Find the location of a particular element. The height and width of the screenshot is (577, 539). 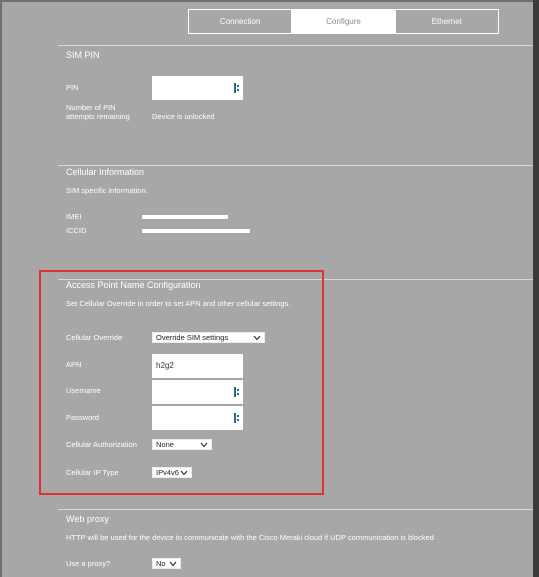

password-manager-icon is located at coordinates (237, 88).